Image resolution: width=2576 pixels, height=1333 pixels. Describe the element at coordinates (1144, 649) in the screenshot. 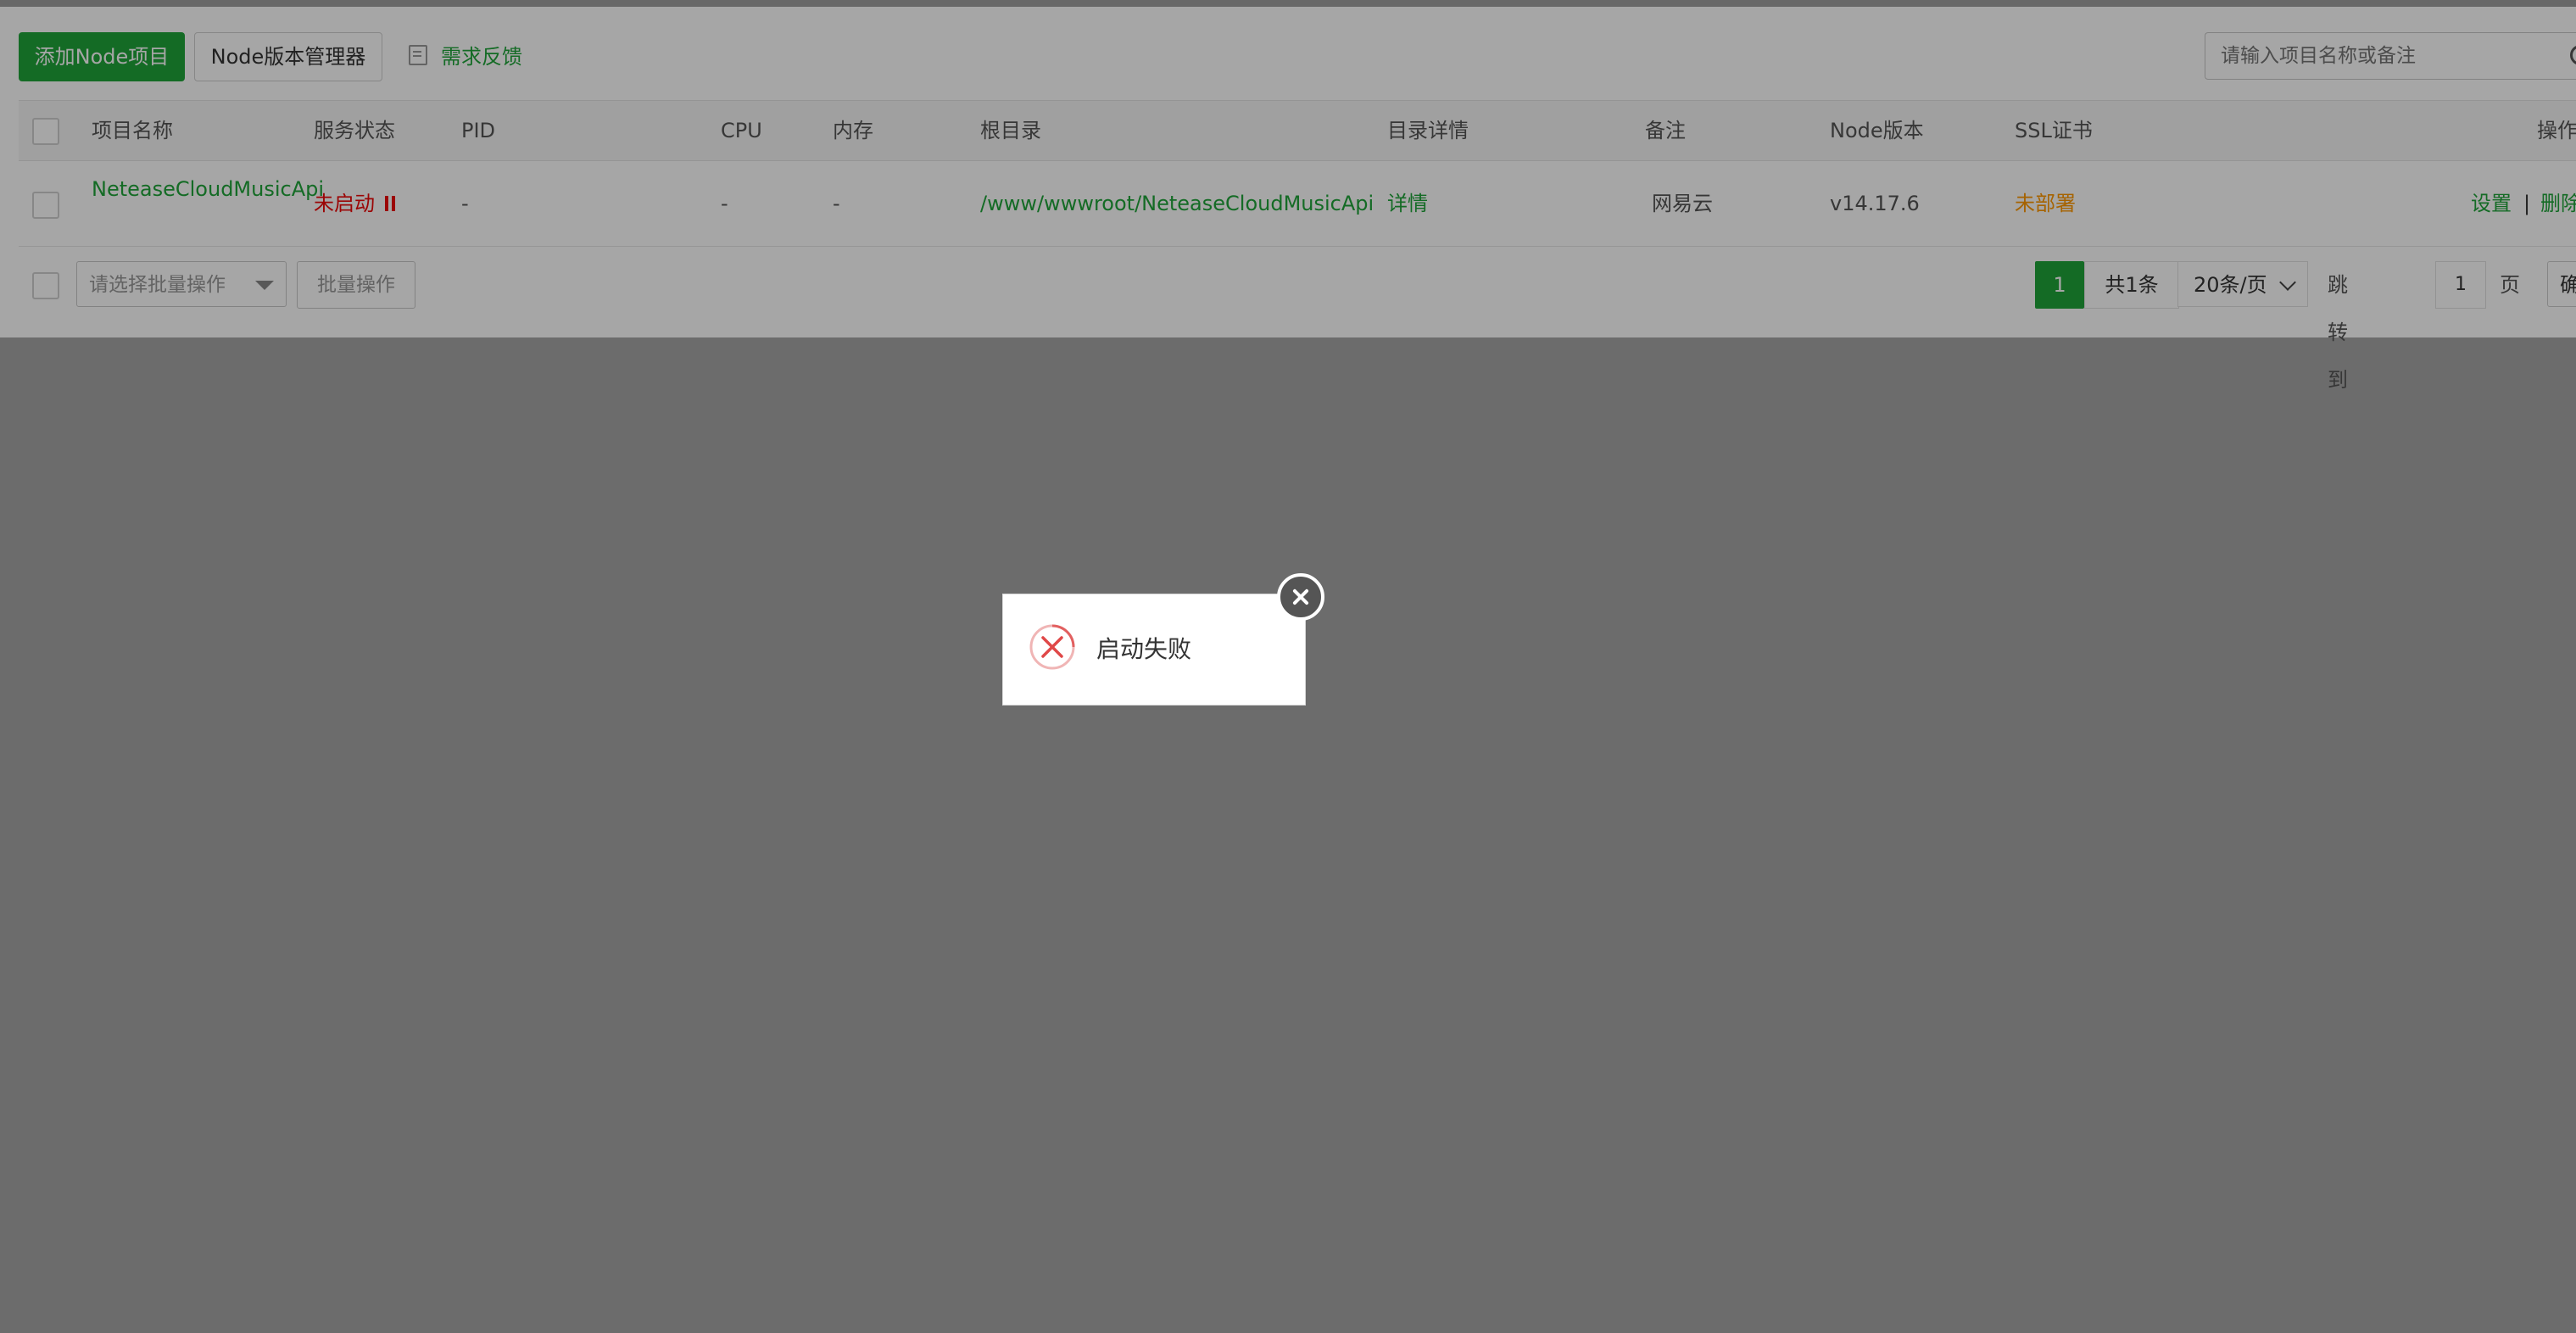

I see `toast-message: 启动失败` at that location.